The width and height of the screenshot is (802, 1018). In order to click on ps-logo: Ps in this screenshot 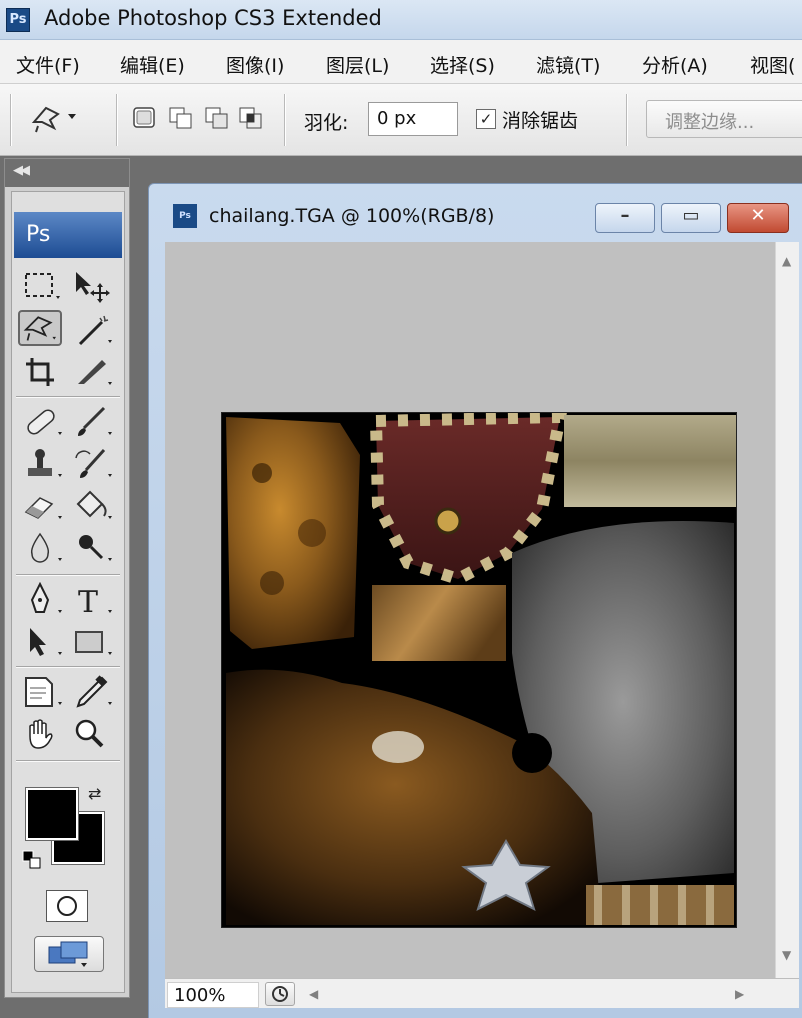, I will do `click(68, 235)`.